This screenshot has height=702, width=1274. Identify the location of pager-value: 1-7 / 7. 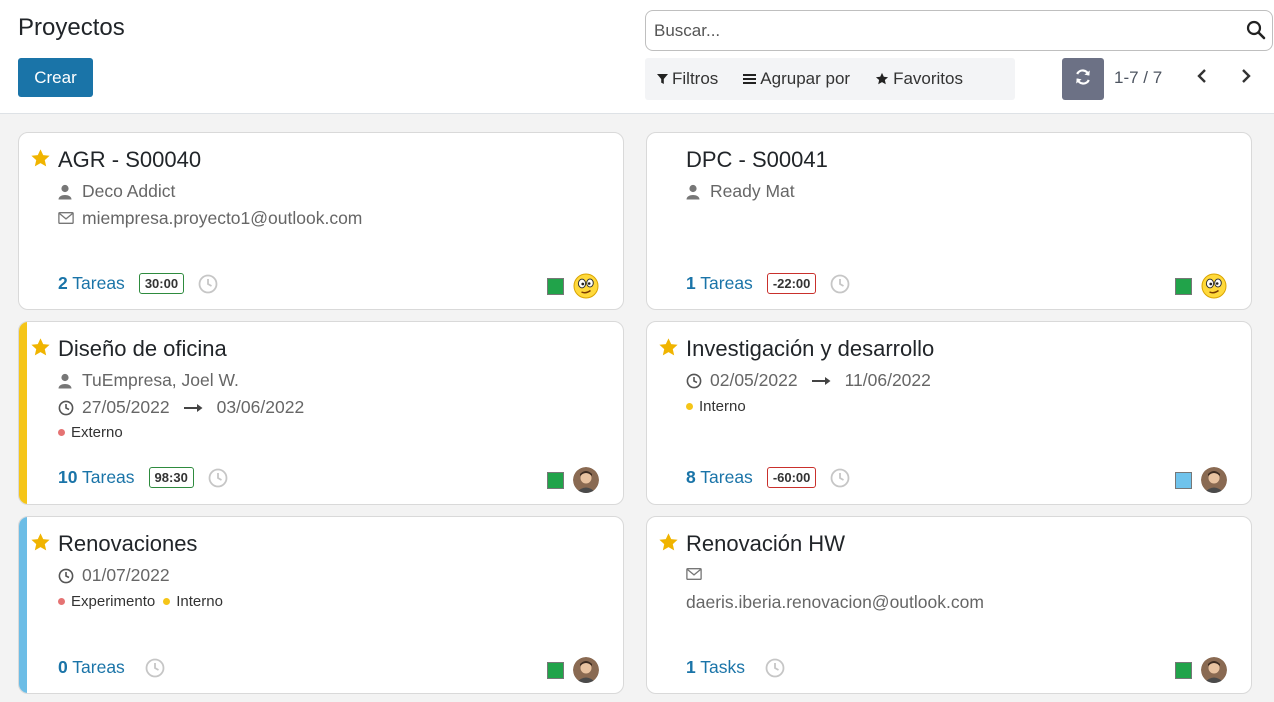
(1138, 78).